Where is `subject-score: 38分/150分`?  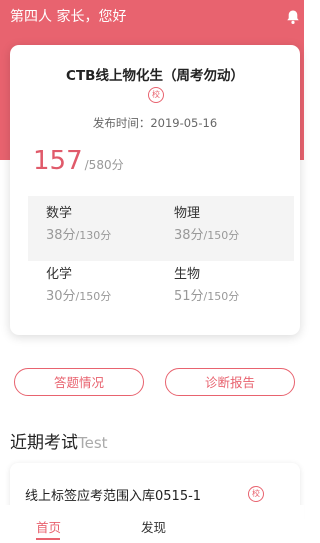 subject-score: 38分/150分 is located at coordinates (234, 236).